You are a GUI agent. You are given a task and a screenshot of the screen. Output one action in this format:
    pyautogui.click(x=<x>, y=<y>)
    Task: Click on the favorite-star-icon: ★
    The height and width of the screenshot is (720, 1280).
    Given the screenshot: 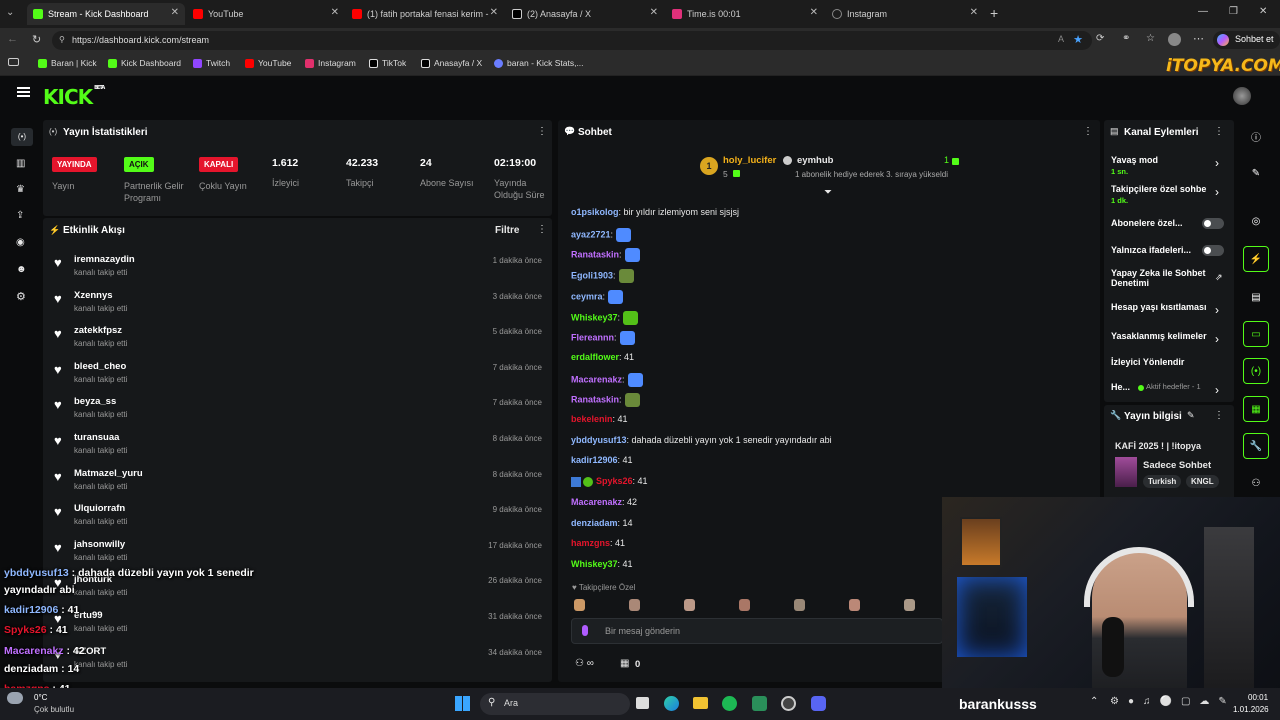 What is the action you would take?
    pyautogui.click(x=1078, y=39)
    